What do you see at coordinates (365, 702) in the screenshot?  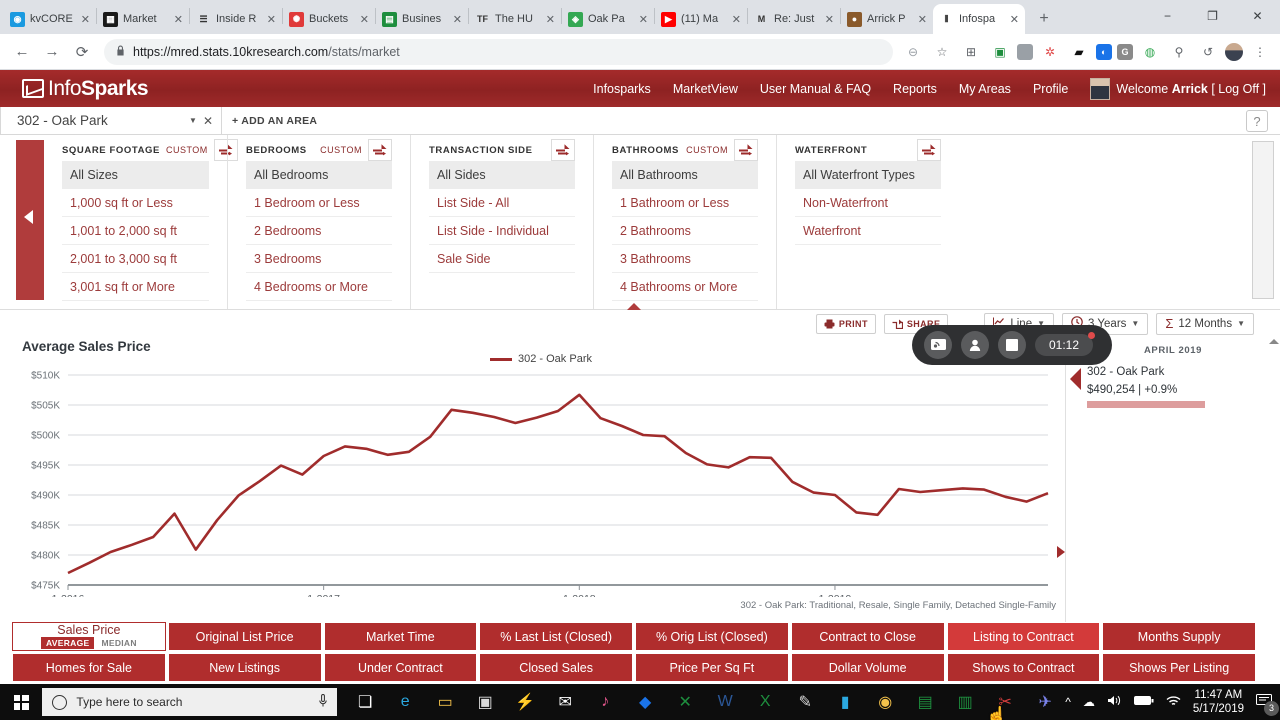 I see `task-view-icon: ❏` at bounding box center [365, 702].